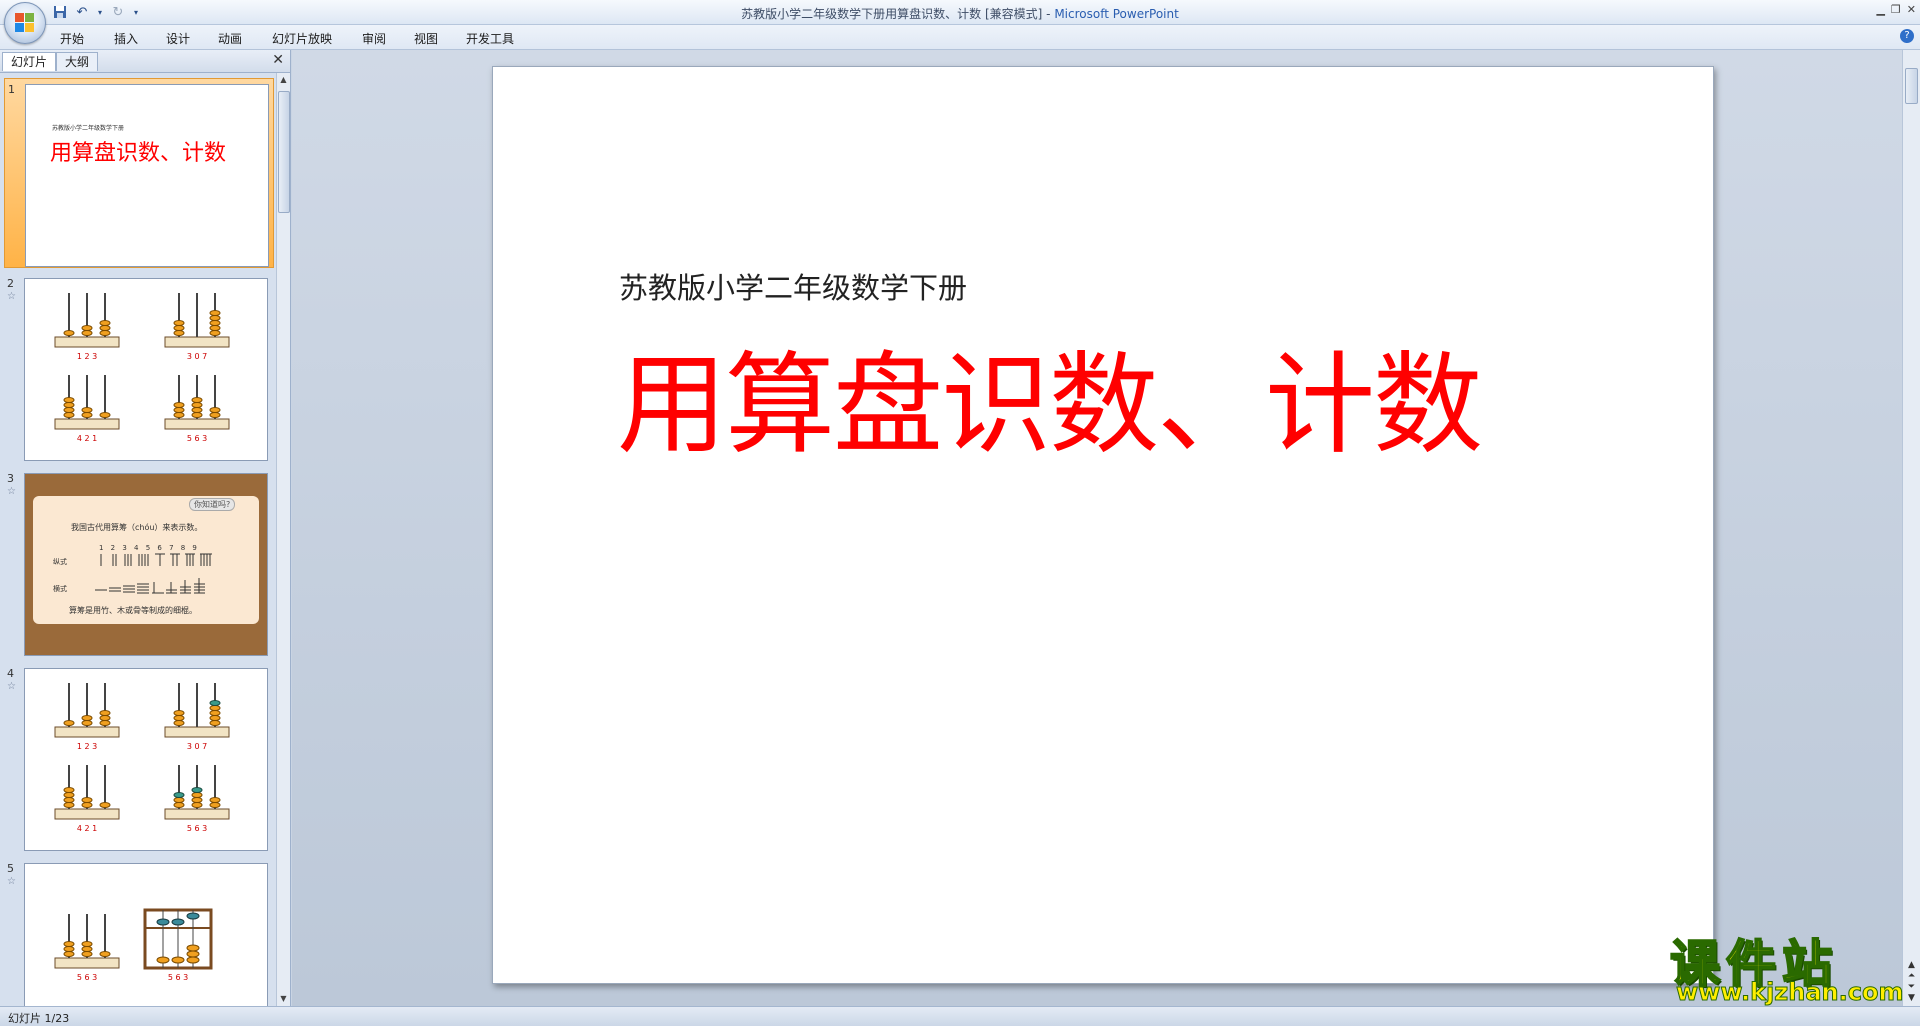 The height and width of the screenshot is (1026, 1920). Describe the element at coordinates (1907, 36) in the screenshot. I see `help-icon: ?` at that location.